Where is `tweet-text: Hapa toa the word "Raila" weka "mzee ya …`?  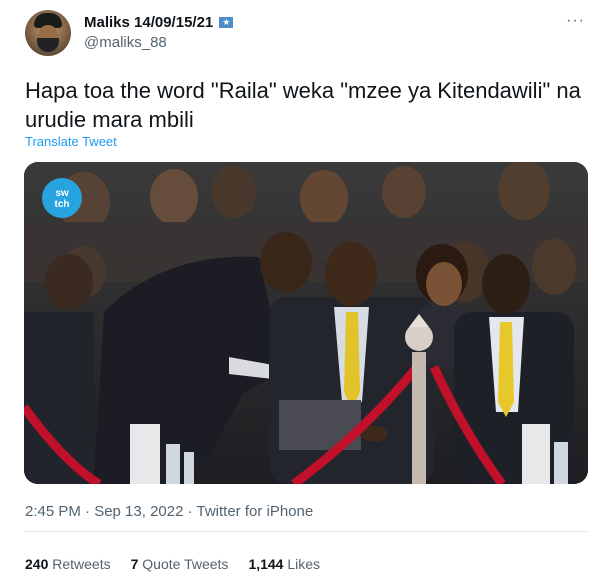 tweet-text: Hapa toa the word "Raila" weka "mzee ya … is located at coordinates (303, 105).